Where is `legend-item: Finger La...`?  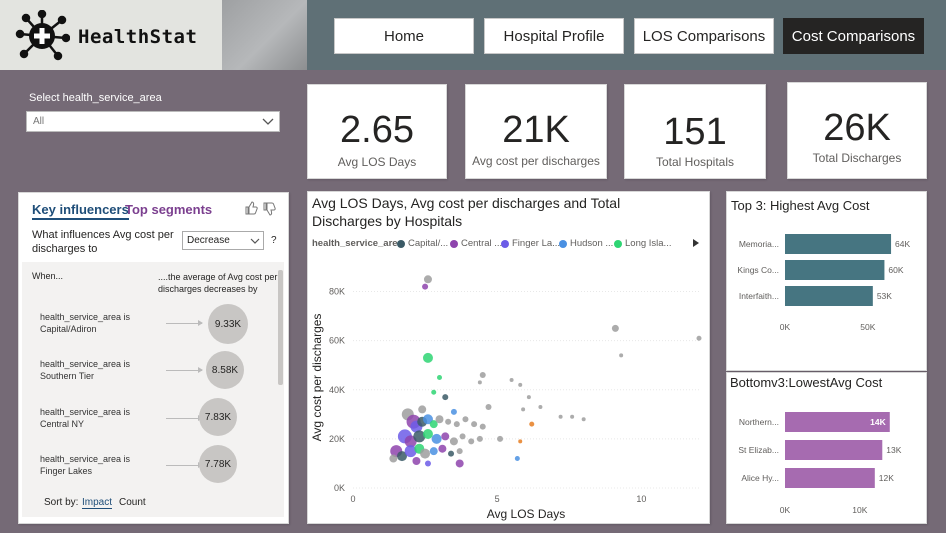
legend-item: Finger La... is located at coordinates (530, 243).